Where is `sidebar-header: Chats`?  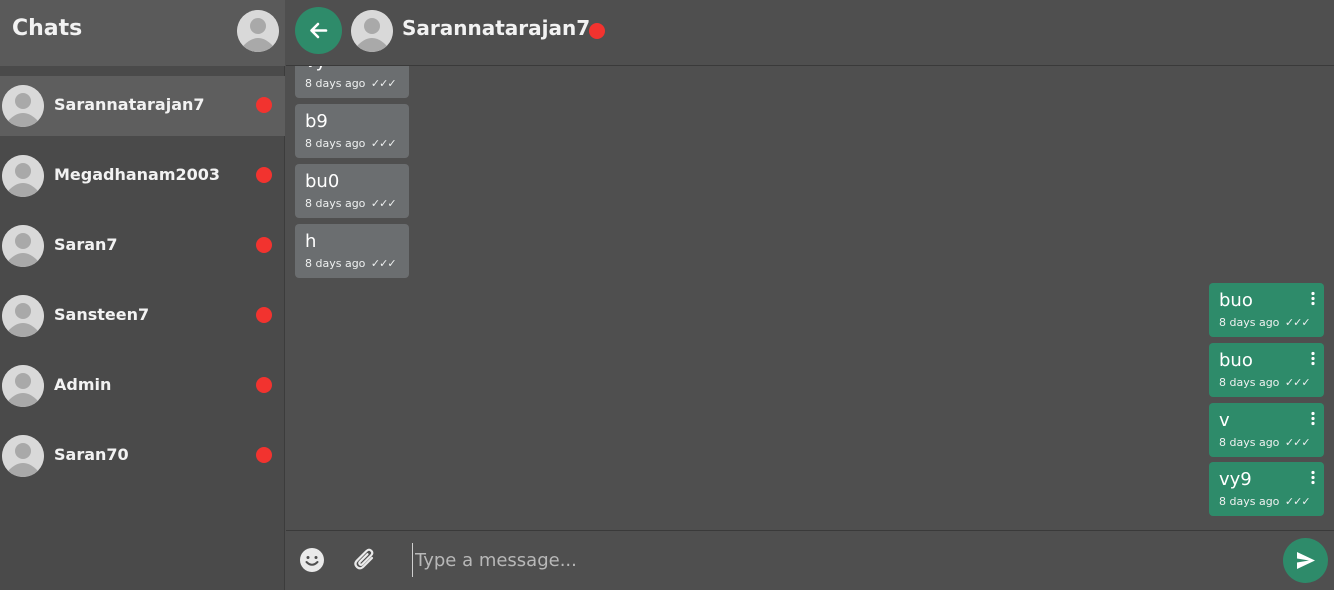 sidebar-header: Chats is located at coordinates (142, 33).